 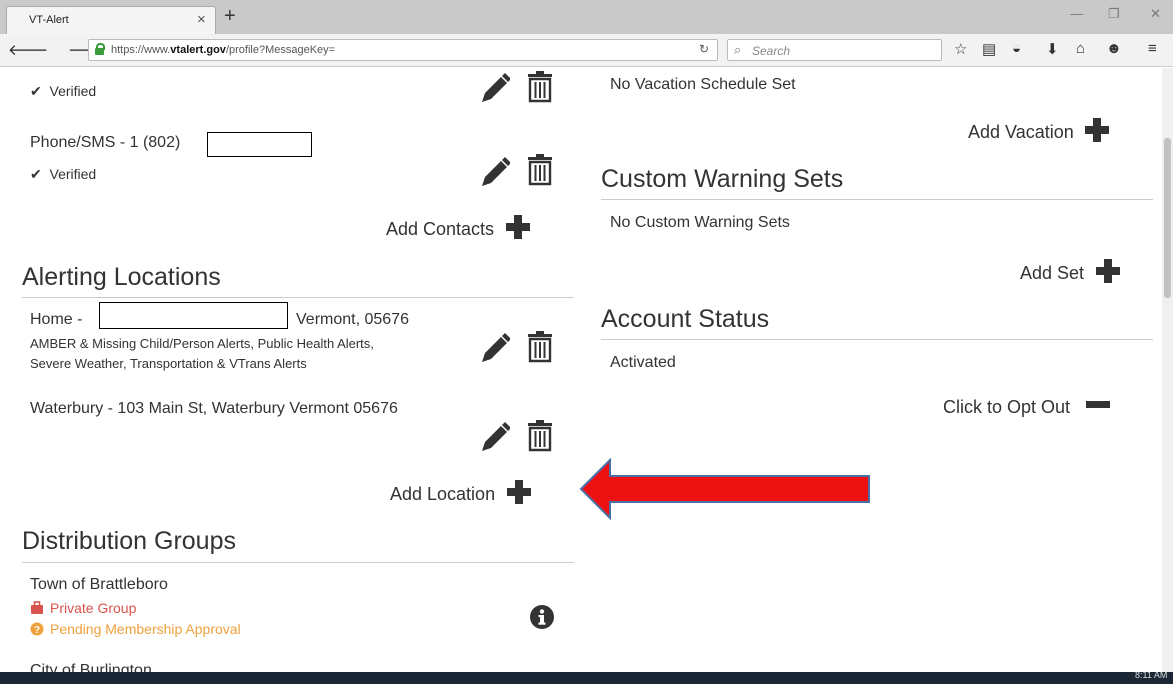 What do you see at coordinates (1152, 48) in the screenshot?
I see `menu-icon: ≡` at bounding box center [1152, 48].